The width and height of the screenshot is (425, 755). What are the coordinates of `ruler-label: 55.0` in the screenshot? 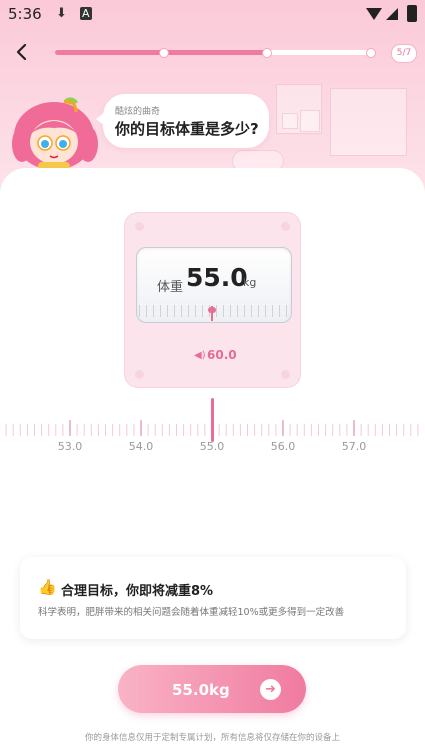 It's located at (212, 446).